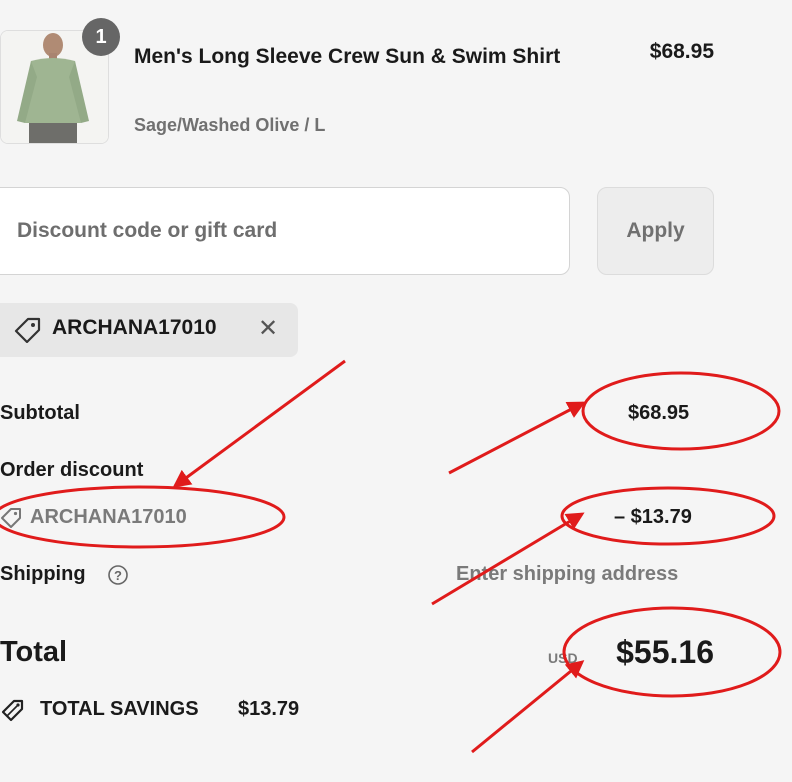 This screenshot has height=782, width=792. I want to click on quantity-badge: 1, so click(101, 37).